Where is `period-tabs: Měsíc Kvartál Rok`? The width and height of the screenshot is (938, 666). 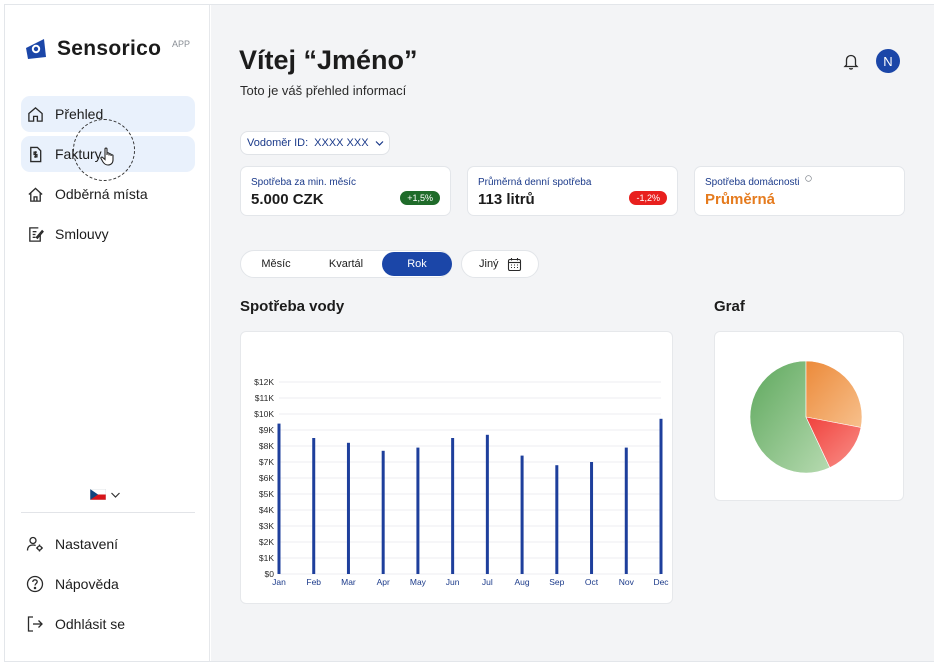 period-tabs: Měsíc Kvartál Rok is located at coordinates (346, 264).